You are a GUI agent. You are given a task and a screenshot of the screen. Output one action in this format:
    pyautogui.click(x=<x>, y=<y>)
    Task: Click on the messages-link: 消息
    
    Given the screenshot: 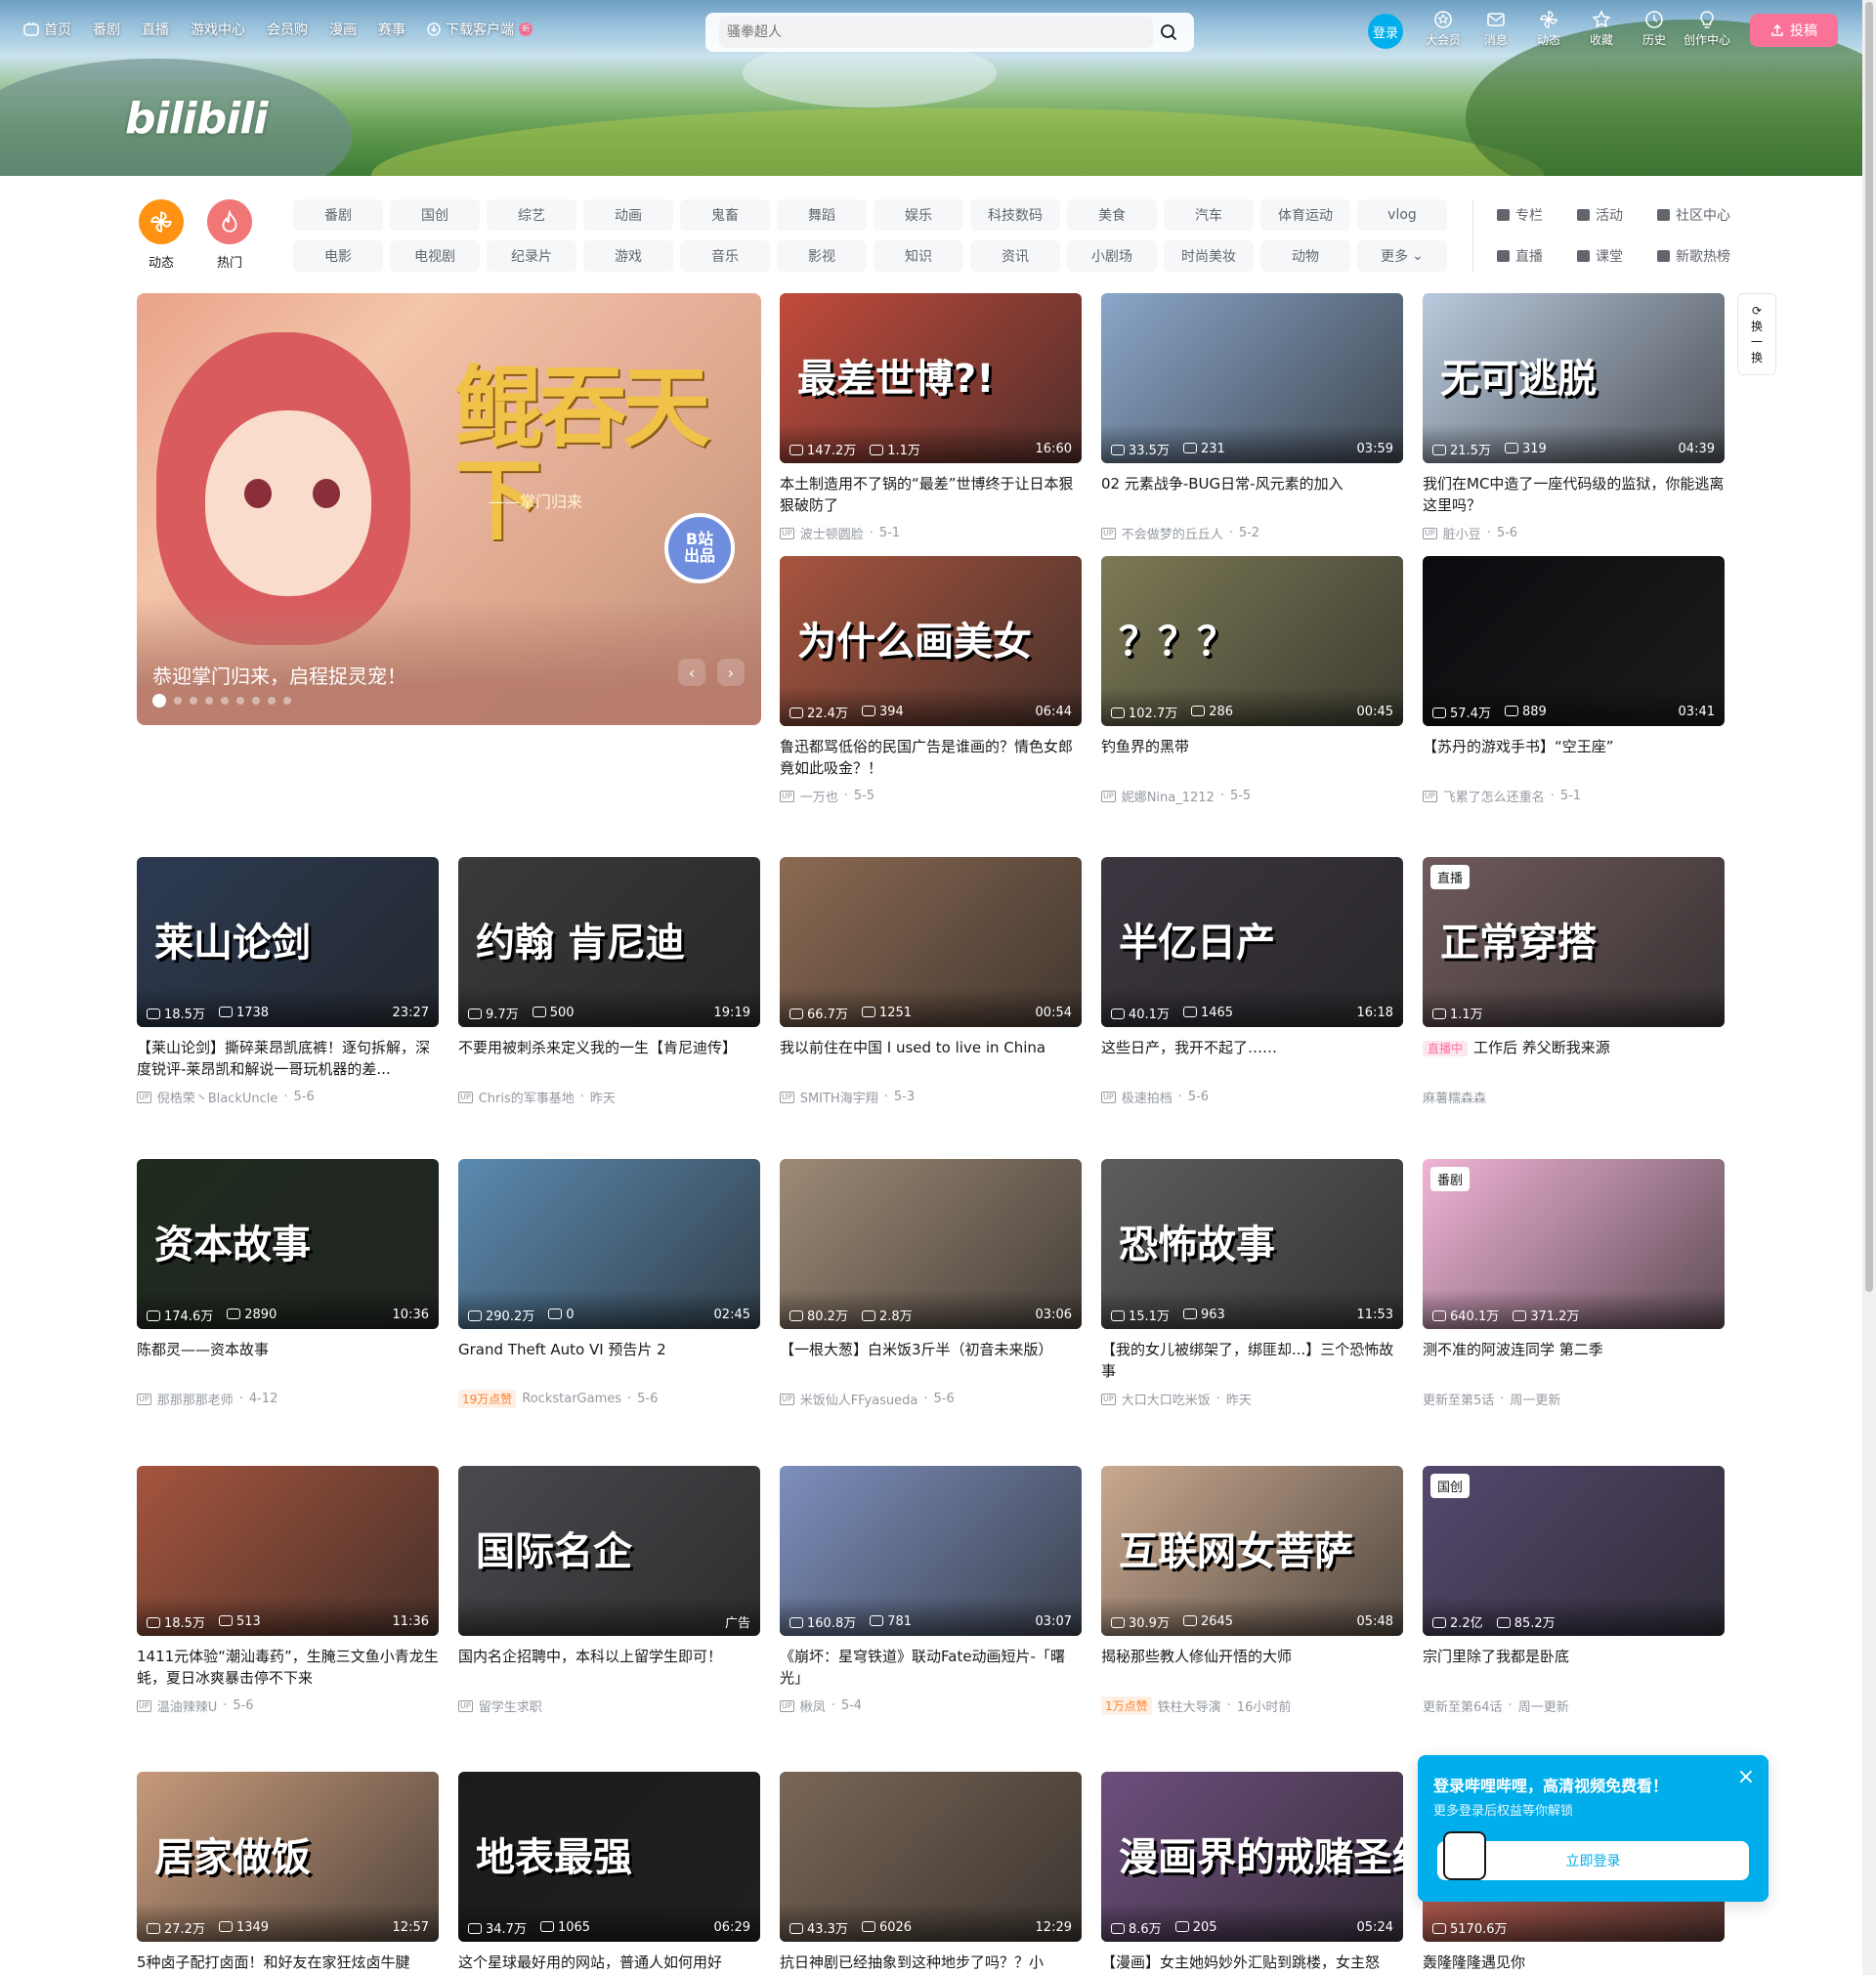 What is the action you would take?
    pyautogui.click(x=1496, y=29)
    